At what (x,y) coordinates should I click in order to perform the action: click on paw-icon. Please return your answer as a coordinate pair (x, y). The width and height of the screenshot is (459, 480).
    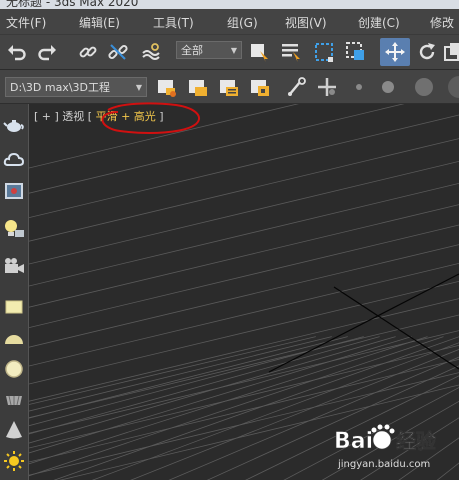
    Looking at the image, I should click on (383, 437).